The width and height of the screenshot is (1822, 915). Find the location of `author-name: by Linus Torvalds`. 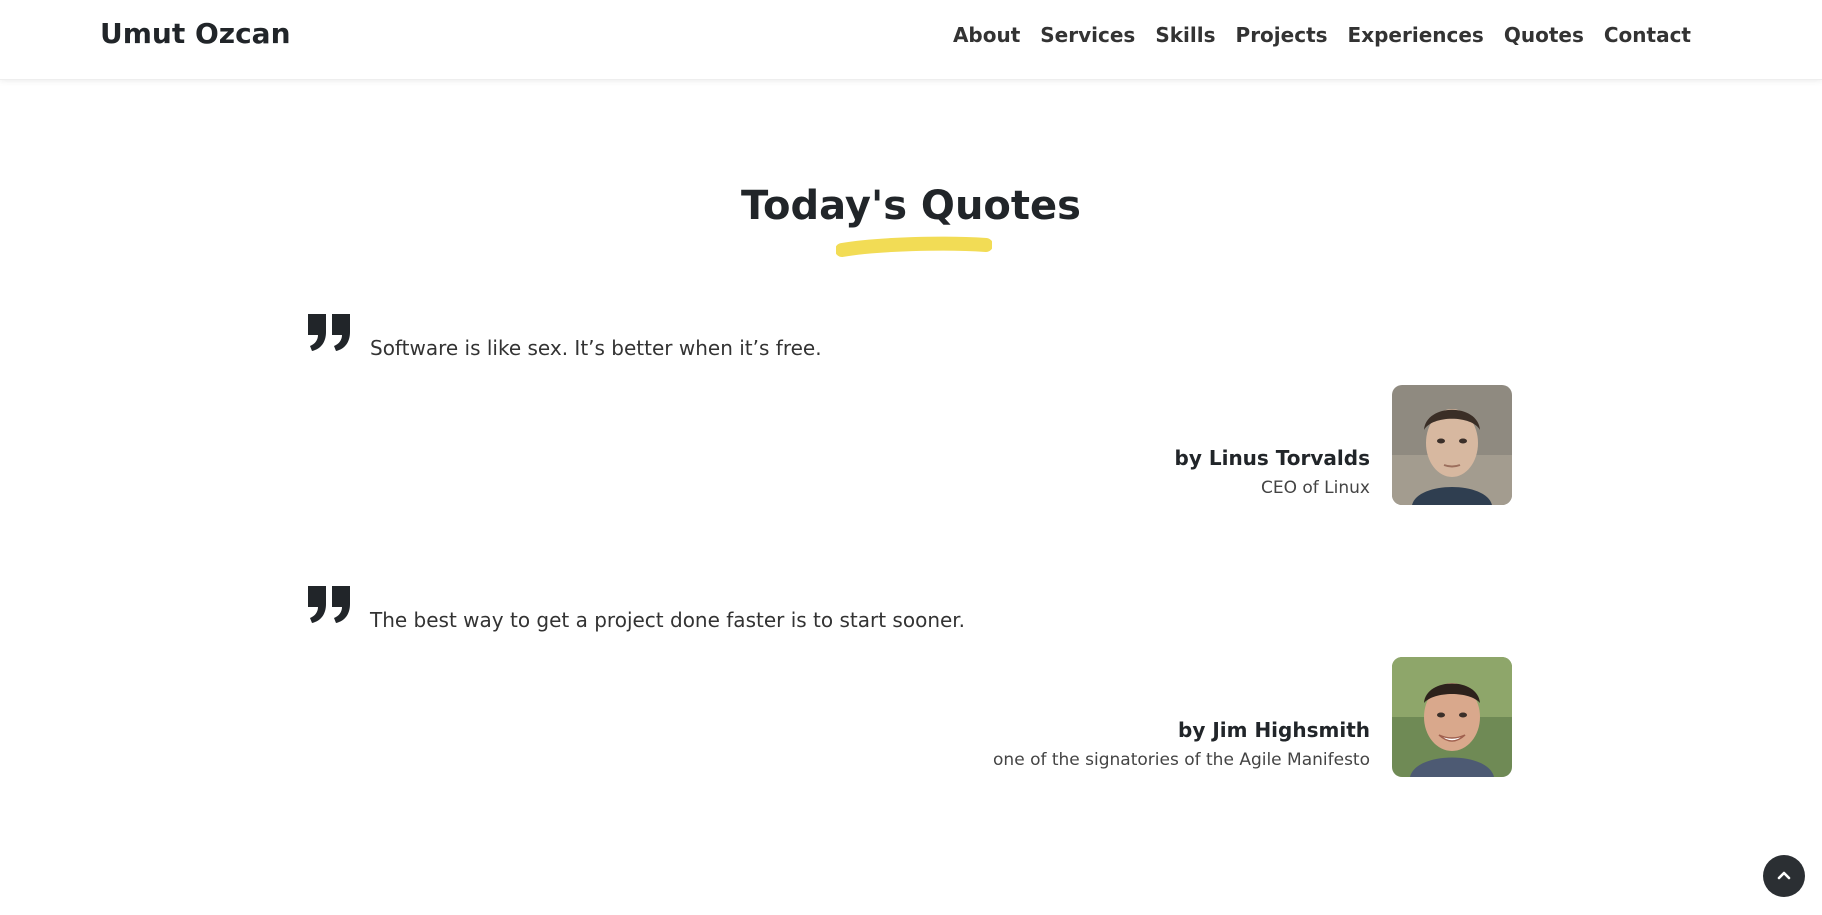

author-name: by Linus Torvalds is located at coordinates (1272, 458).